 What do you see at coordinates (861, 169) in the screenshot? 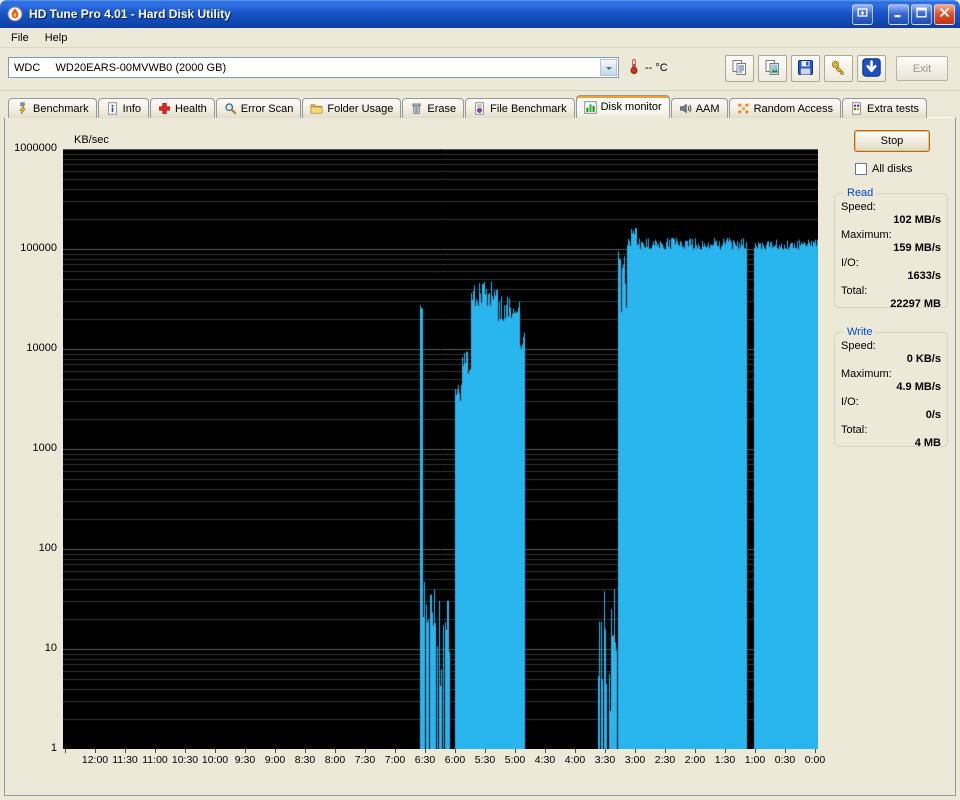
I see `checkbox-box` at bounding box center [861, 169].